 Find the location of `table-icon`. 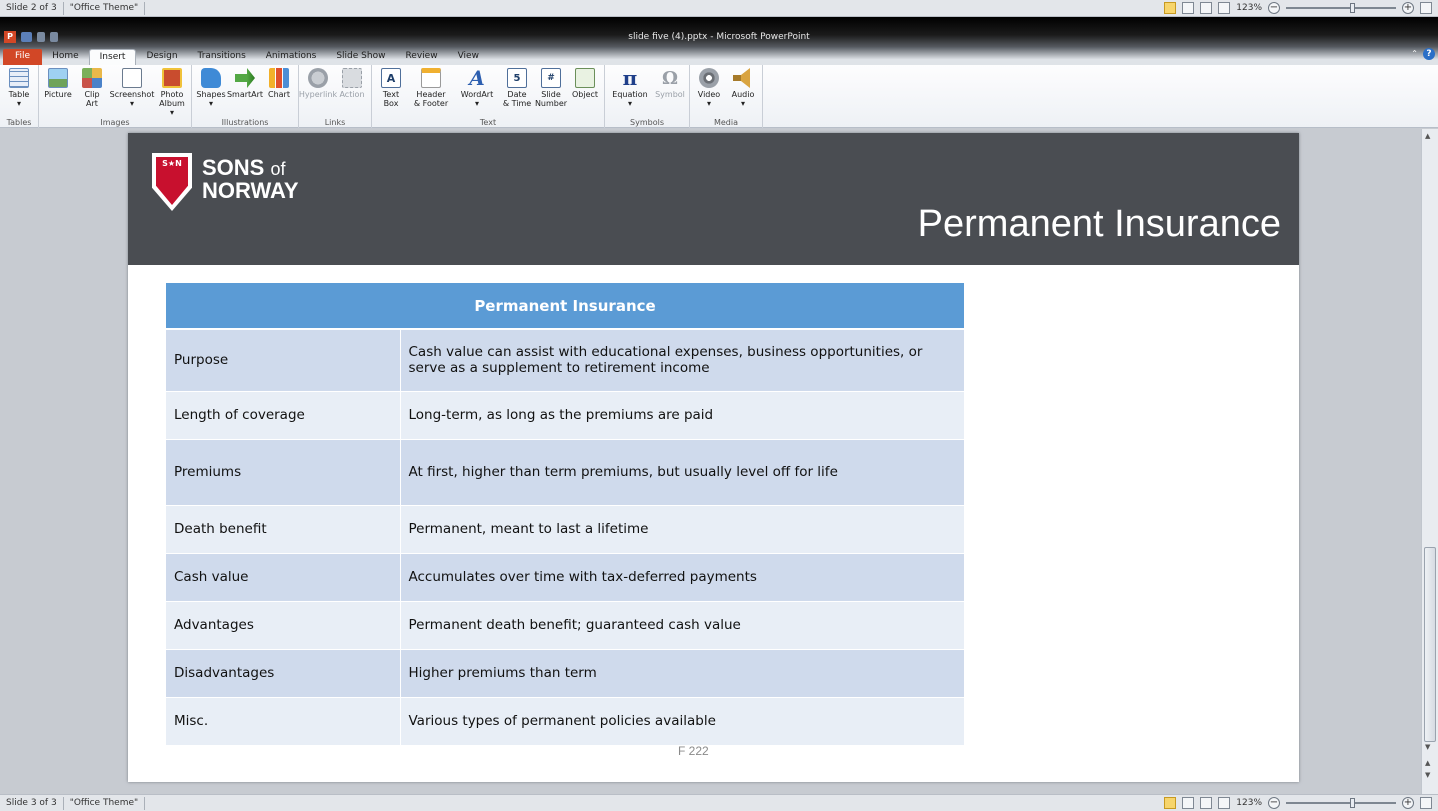

table-icon is located at coordinates (19, 78).